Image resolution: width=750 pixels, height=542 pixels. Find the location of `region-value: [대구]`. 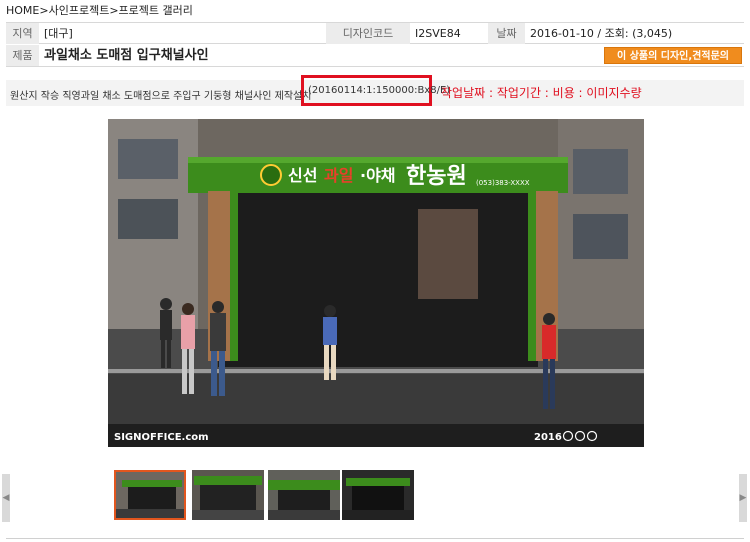

region-value: [대구] is located at coordinates (58, 33).